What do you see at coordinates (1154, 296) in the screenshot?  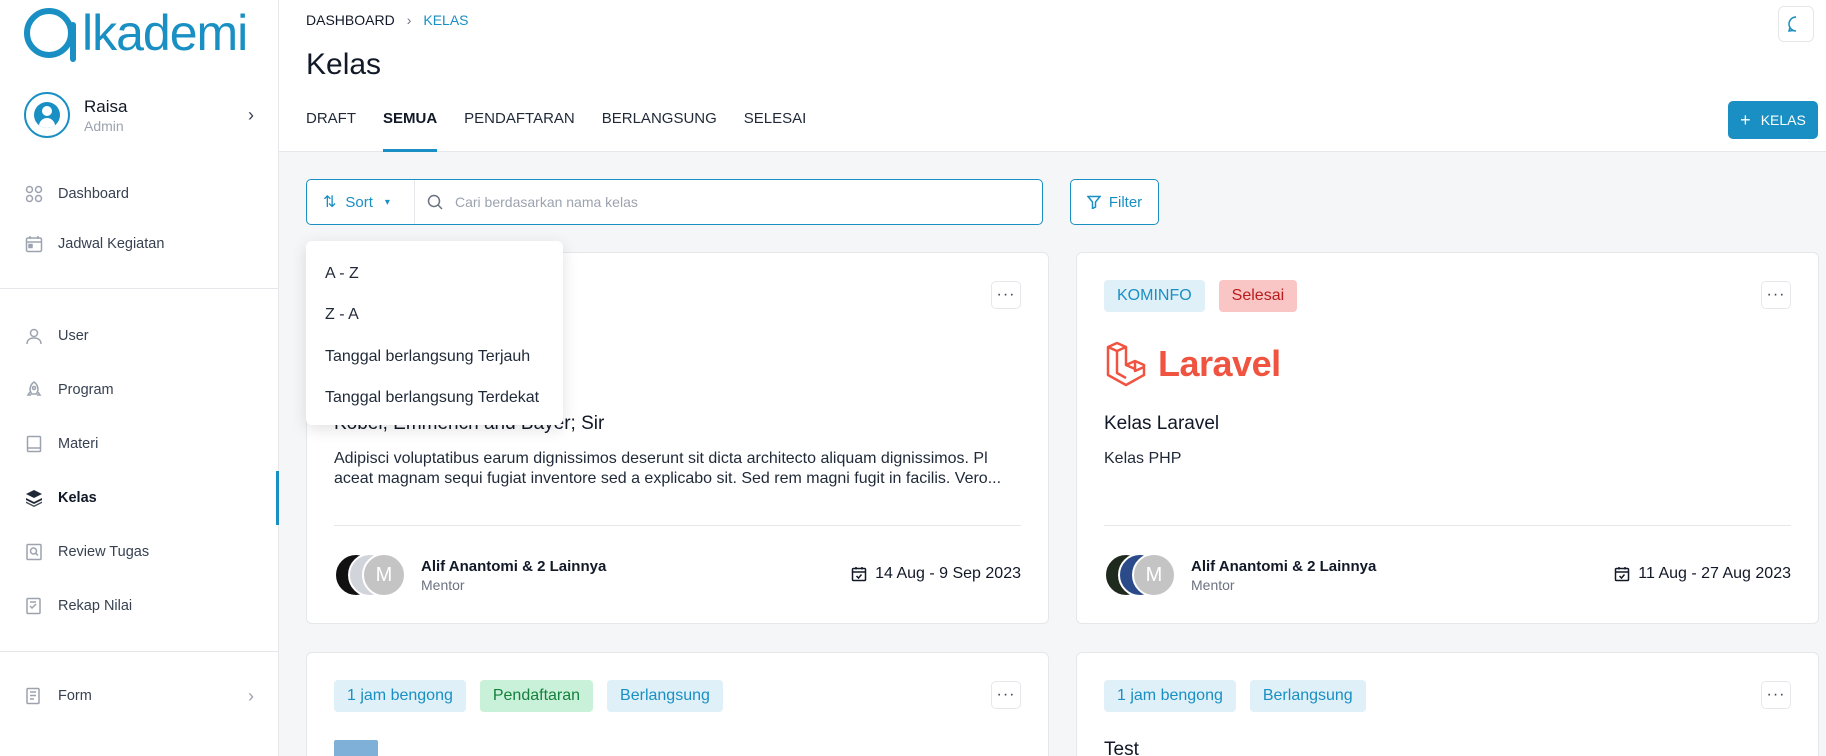 I see `status-badge: KOMINFO` at bounding box center [1154, 296].